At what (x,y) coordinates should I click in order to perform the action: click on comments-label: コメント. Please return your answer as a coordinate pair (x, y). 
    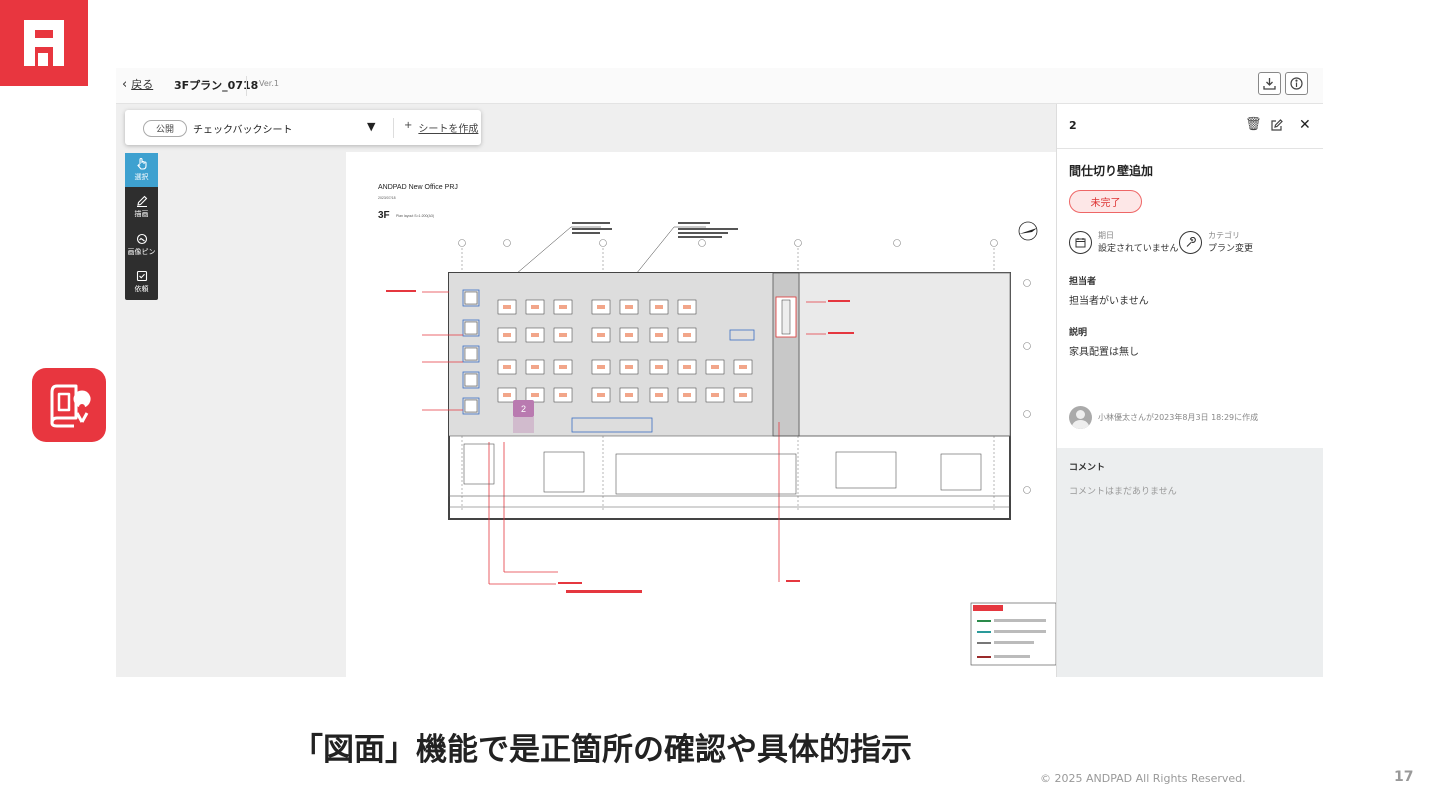
    Looking at the image, I should click on (1087, 468).